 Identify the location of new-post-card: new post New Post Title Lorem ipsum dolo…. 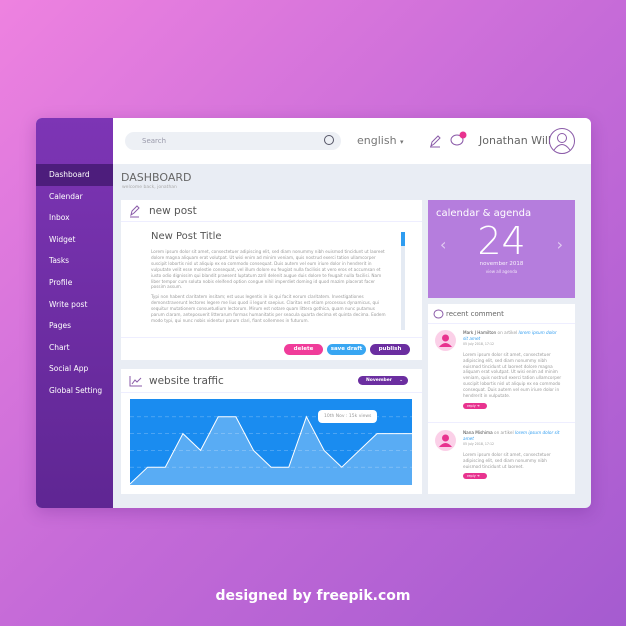
(271, 280).